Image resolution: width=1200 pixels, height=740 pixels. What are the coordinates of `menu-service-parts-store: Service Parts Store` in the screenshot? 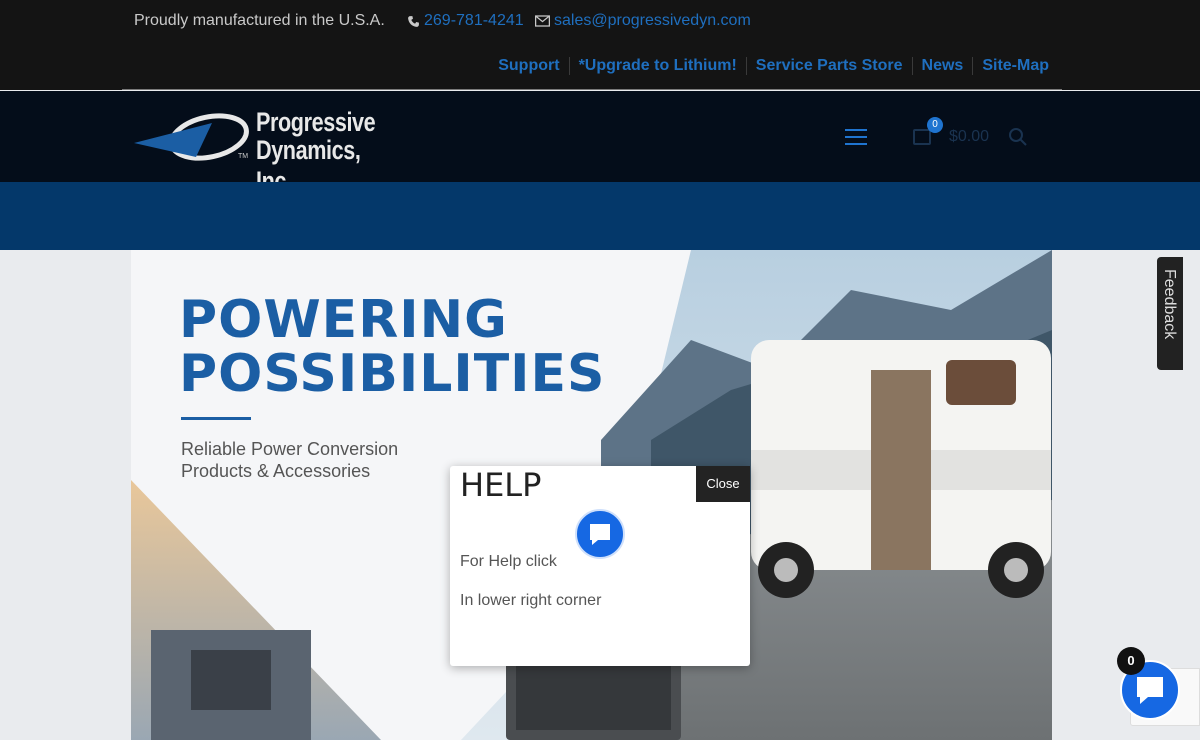 It's located at (830, 66).